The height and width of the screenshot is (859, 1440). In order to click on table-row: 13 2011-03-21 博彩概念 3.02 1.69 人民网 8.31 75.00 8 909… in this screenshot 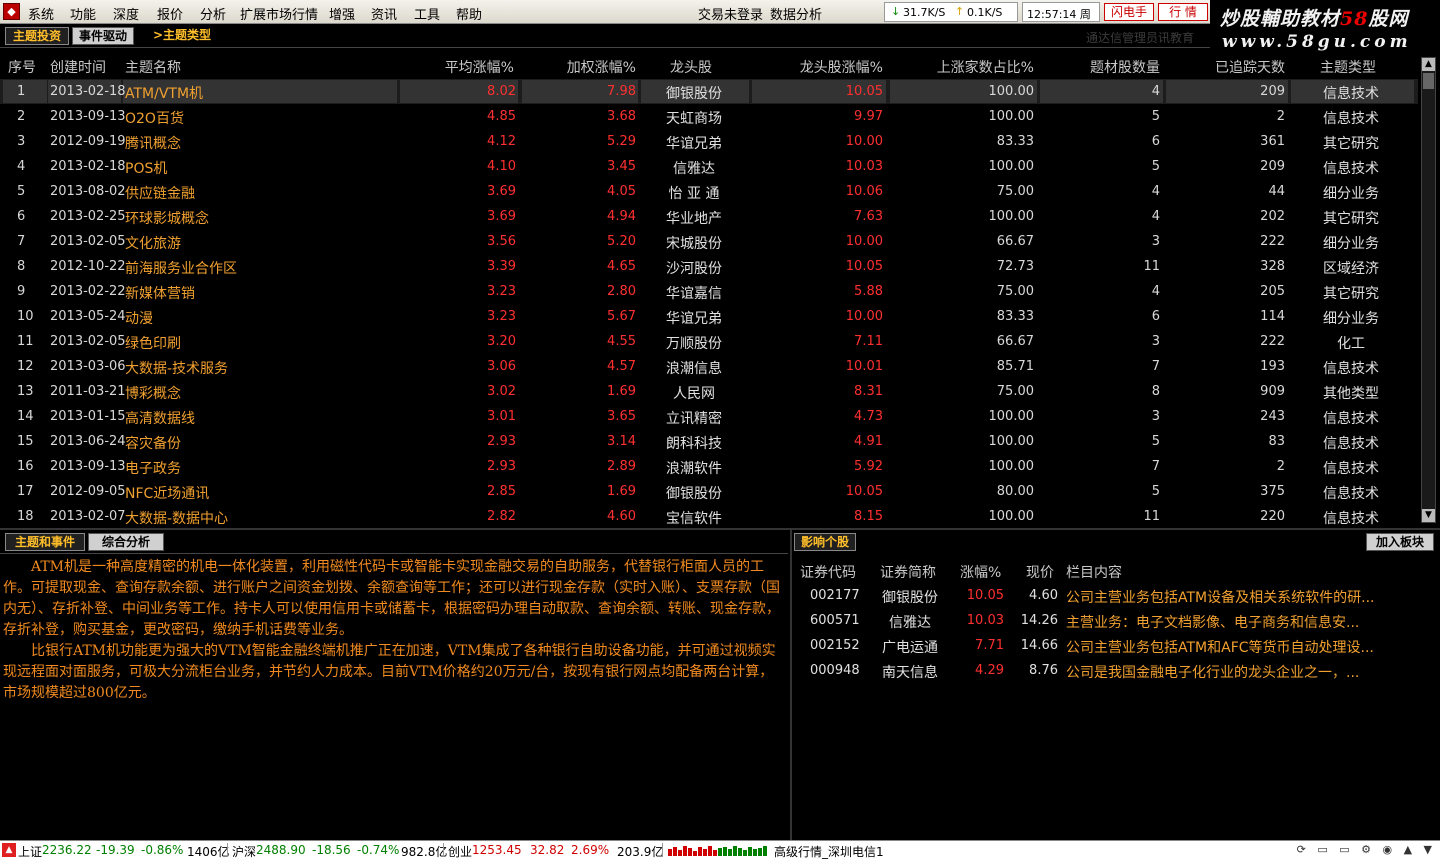, I will do `click(709, 391)`.